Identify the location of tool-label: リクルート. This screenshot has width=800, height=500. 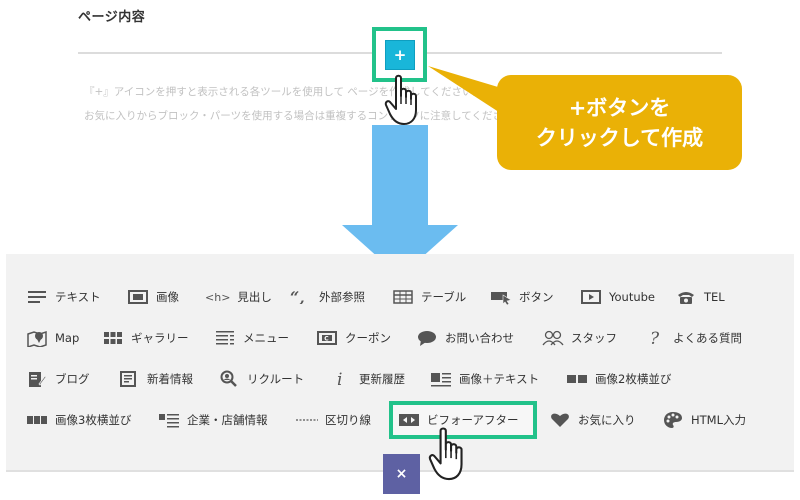
(276, 379).